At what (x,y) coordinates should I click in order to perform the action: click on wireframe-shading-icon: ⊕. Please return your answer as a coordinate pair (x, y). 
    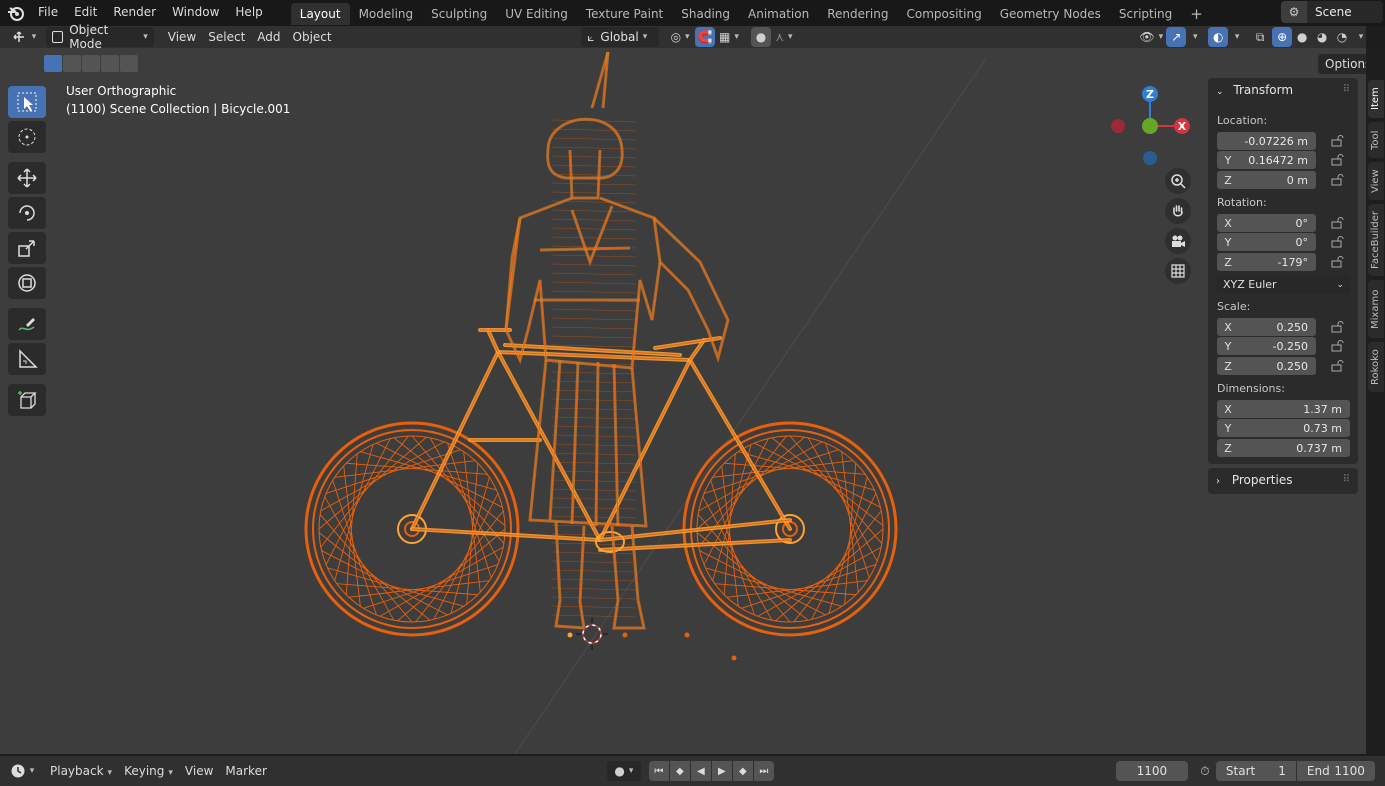
    Looking at the image, I should click on (1282, 37).